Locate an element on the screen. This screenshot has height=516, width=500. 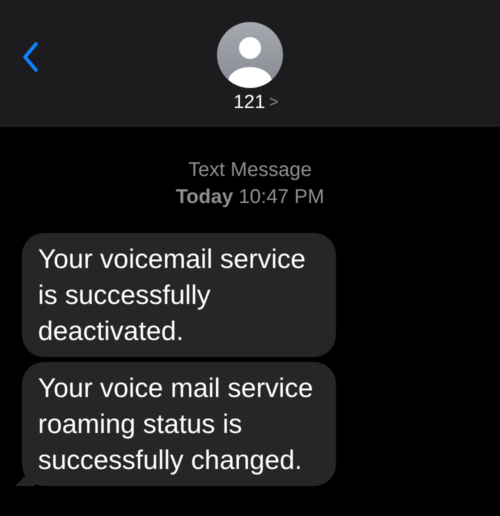
back-icon is located at coordinates (30, 57).